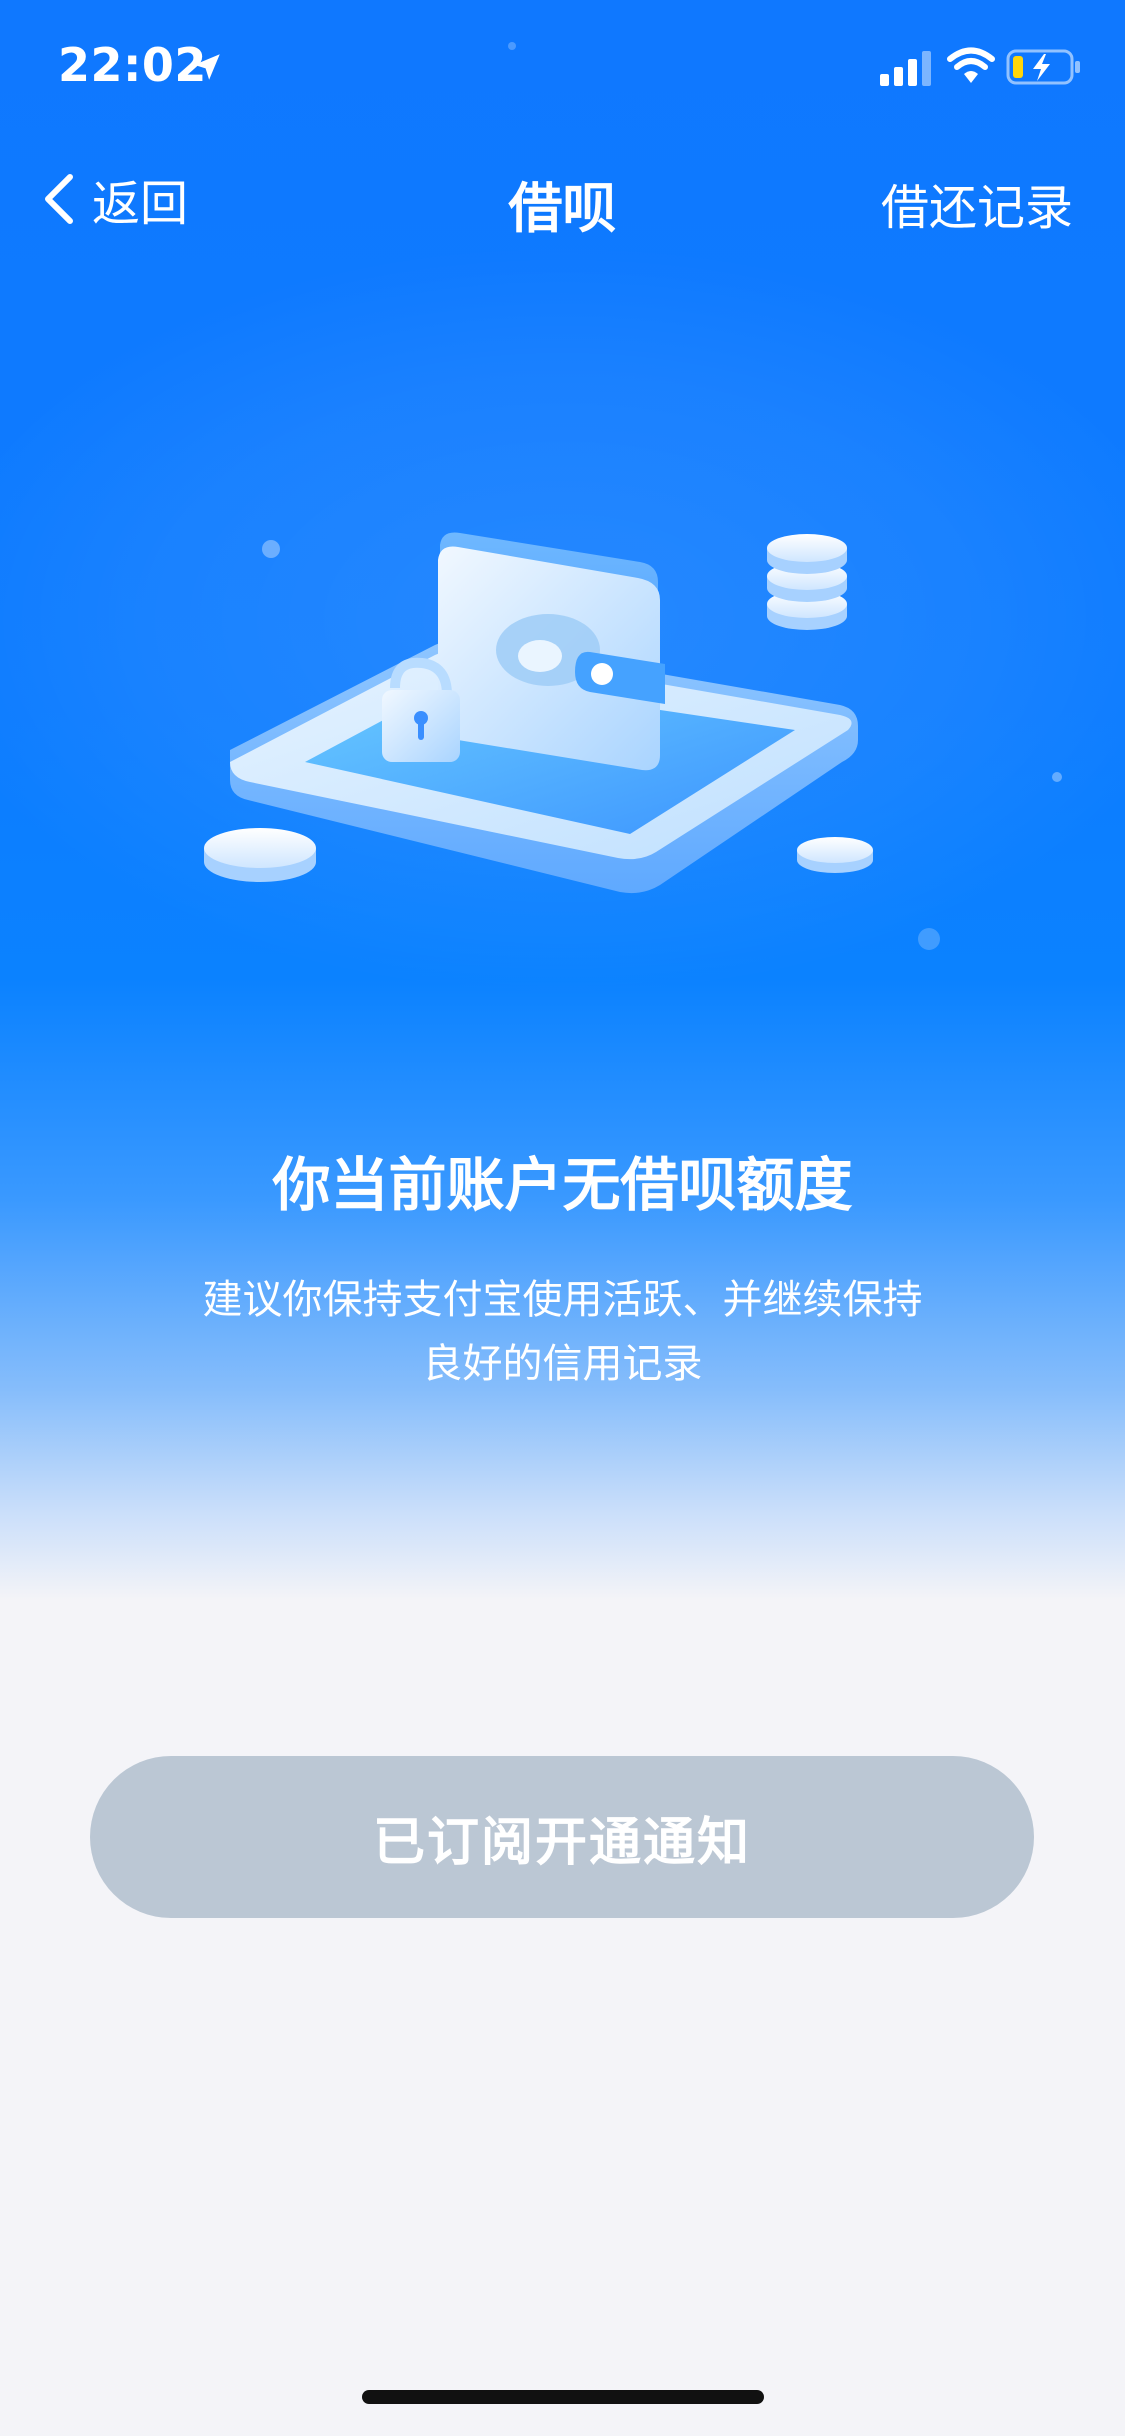  Describe the element at coordinates (562, 66) in the screenshot. I see `status-bar: 22:02` at that location.